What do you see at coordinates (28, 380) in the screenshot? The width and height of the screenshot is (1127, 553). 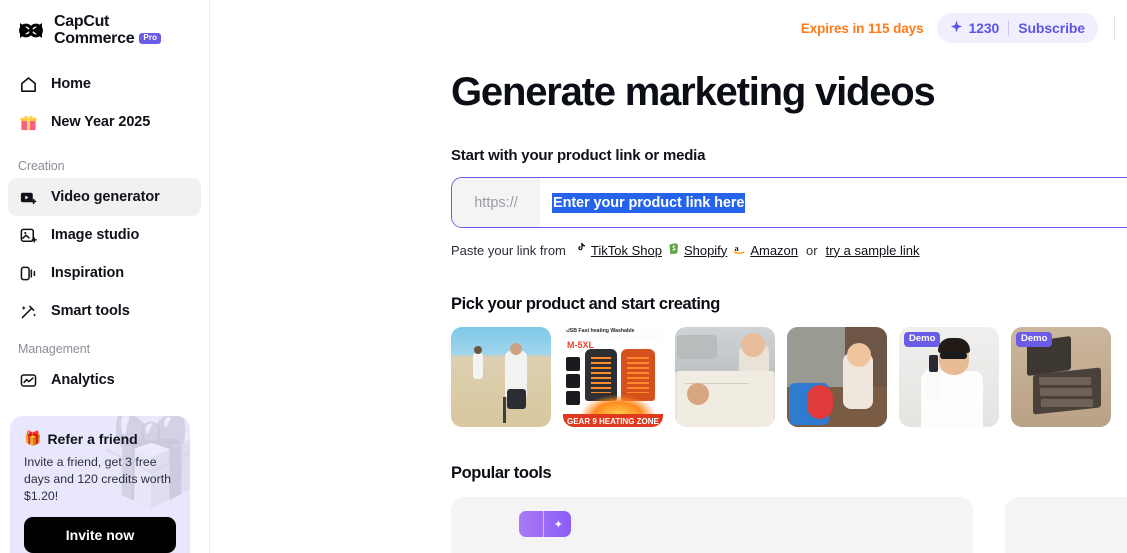 I see `analytics-icon` at bounding box center [28, 380].